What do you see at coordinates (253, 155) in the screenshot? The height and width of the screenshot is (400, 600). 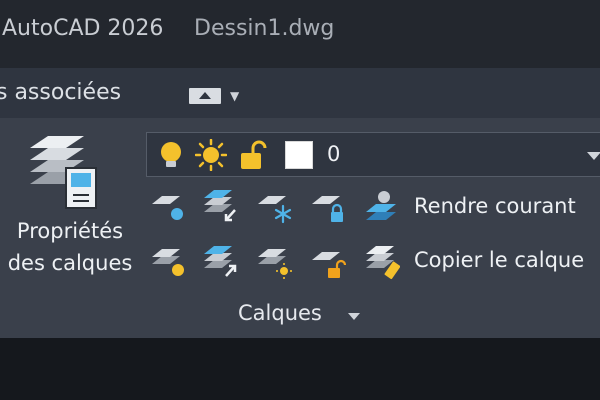 I see `unlock-icon` at bounding box center [253, 155].